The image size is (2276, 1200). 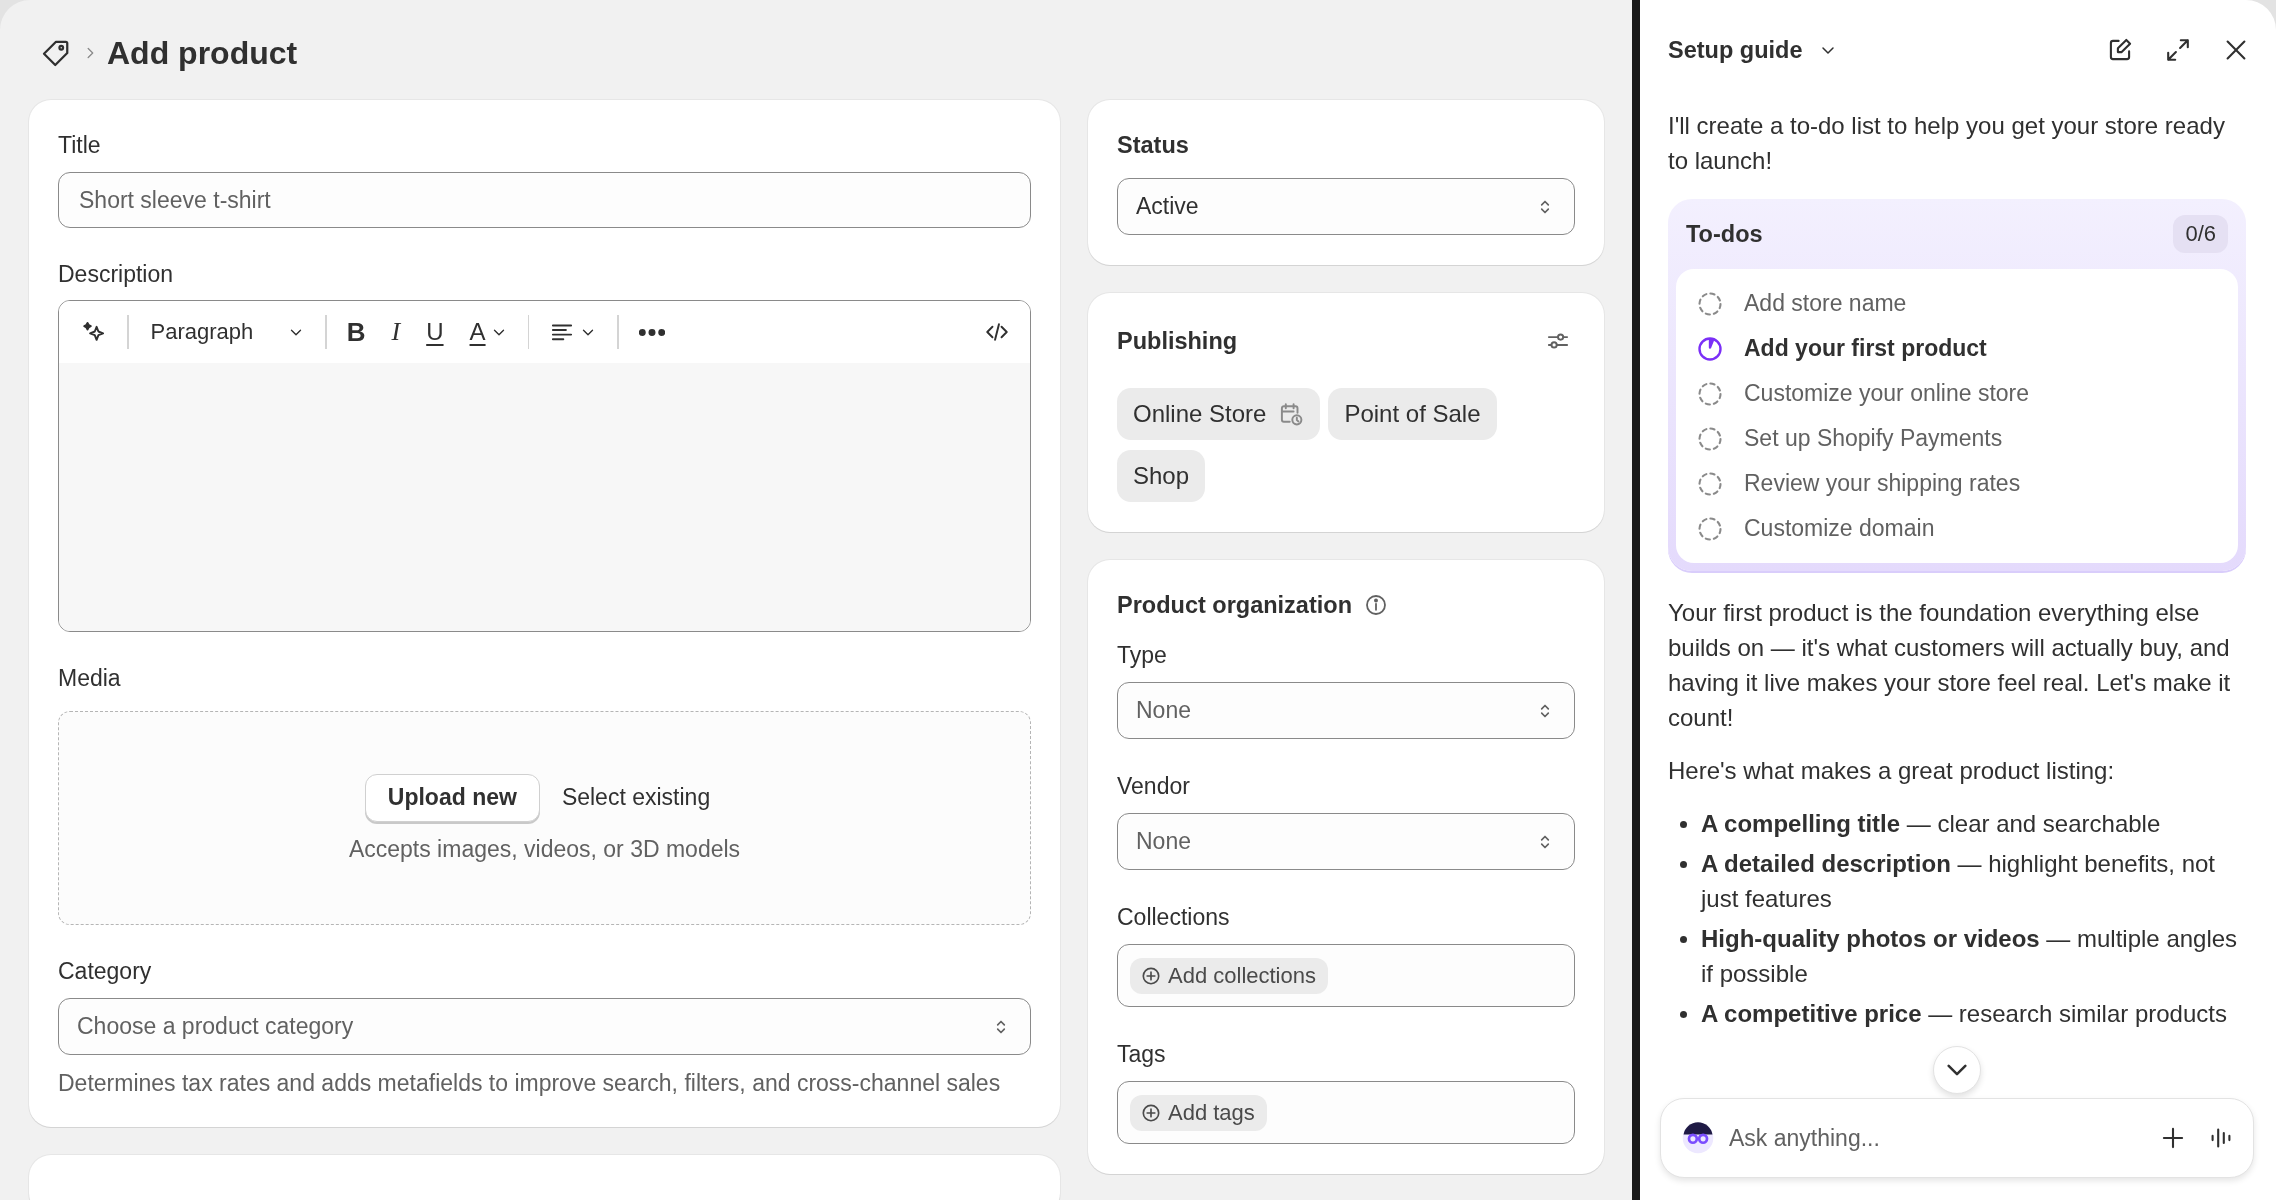 What do you see at coordinates (1970, 956) in the screenshot?
I see `list-item-text: High-quality photos or videos — multiple angles if possible` at bounding box center [1970, 956].